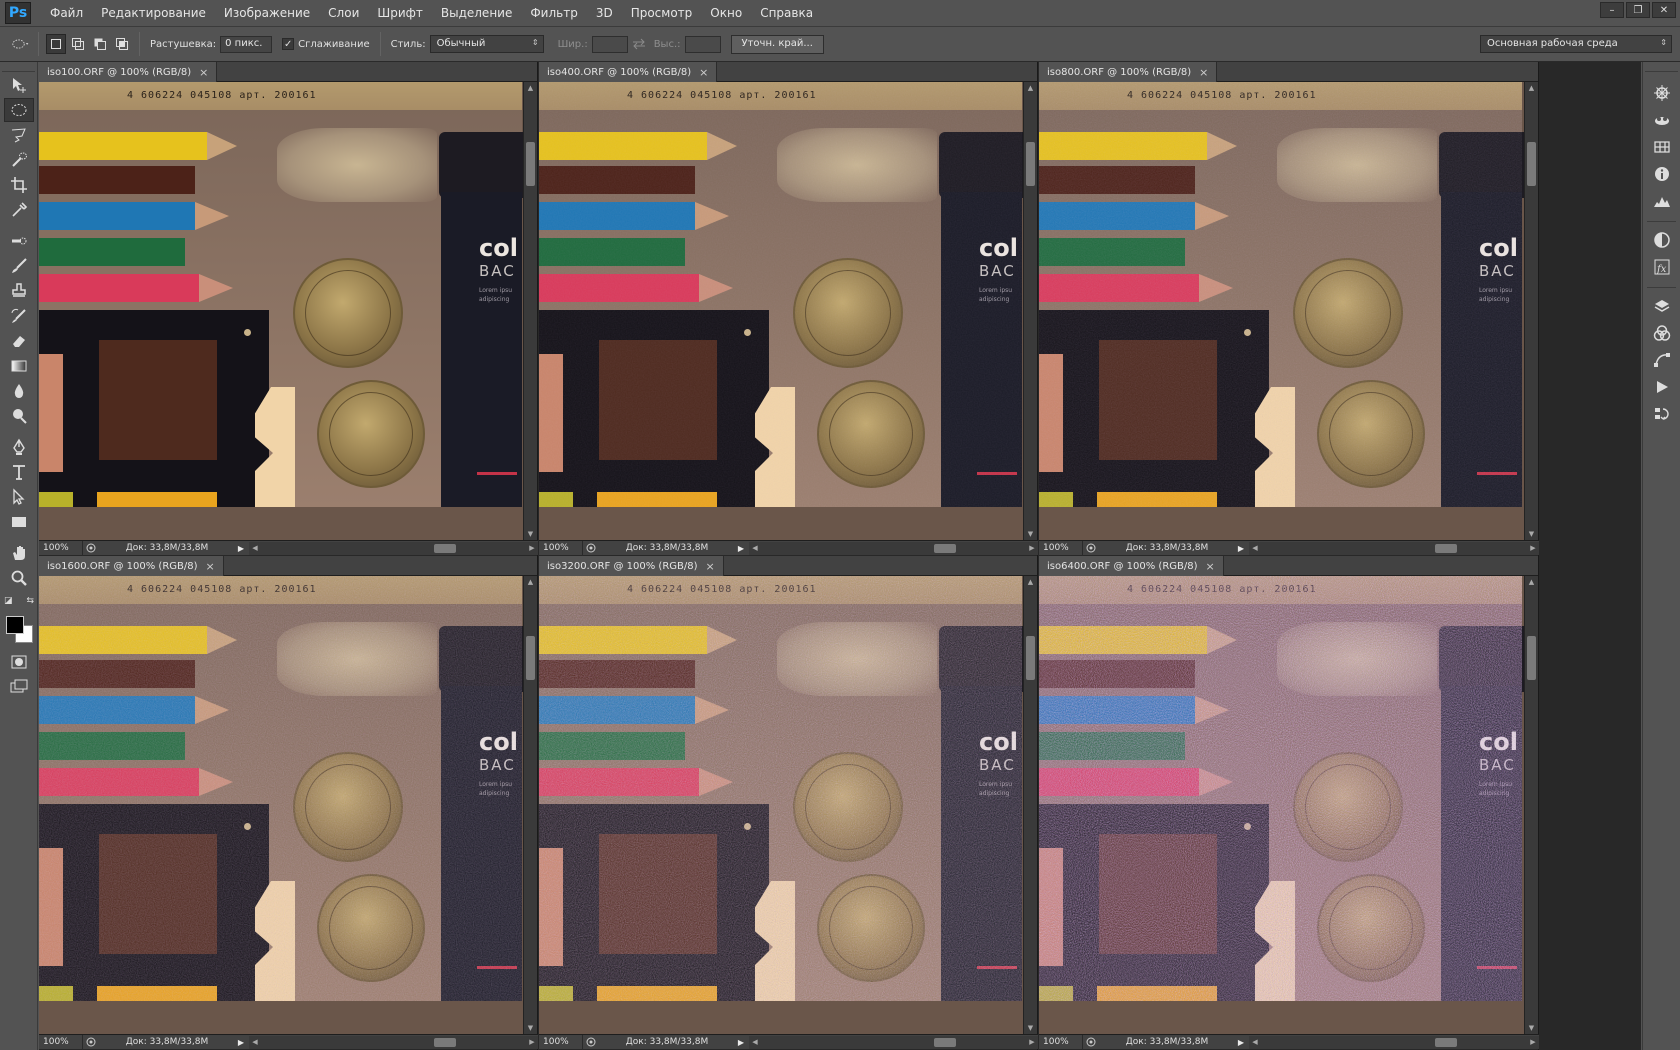 This screenshot has width=1680, height=1050. What do you see at coordinates (19, 241) in the screenshot?
I see `spot-healing-tool` at bounding box center [19, 241].